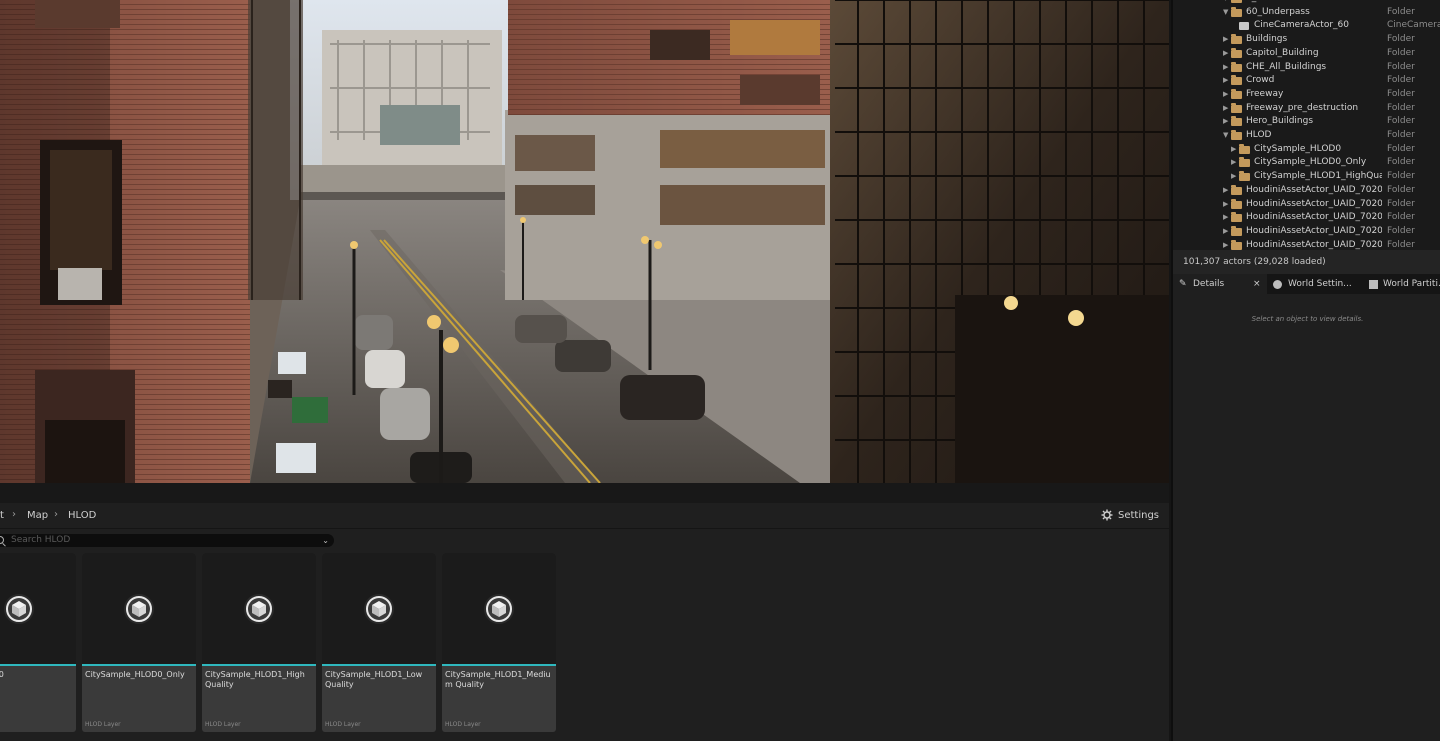  I want to click on asset-tile: CitySample_HLOD1_High Quality HLOD Layer, so click(259, 642).